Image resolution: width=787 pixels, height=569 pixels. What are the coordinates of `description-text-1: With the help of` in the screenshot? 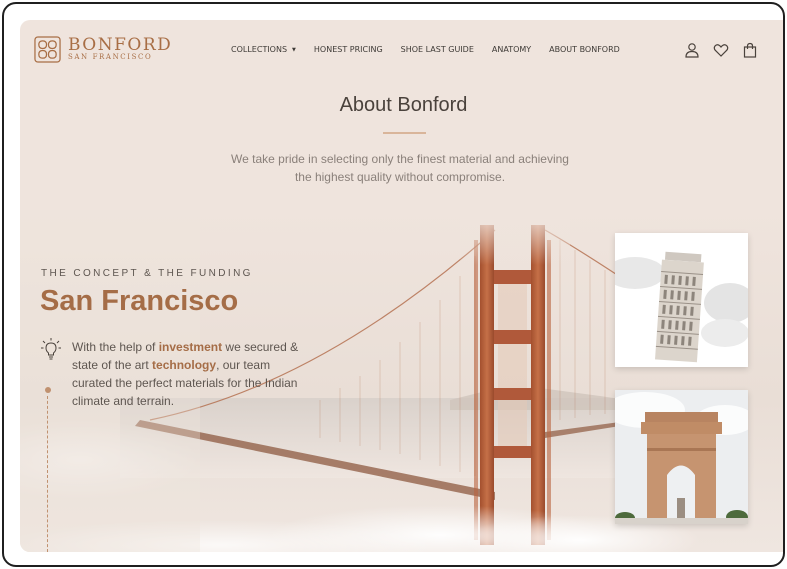 It's located at (115, 347).